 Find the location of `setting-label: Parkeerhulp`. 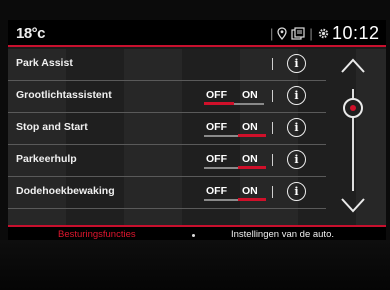

setting-label: Parkeerhulp is located at coordinates (46, 159).